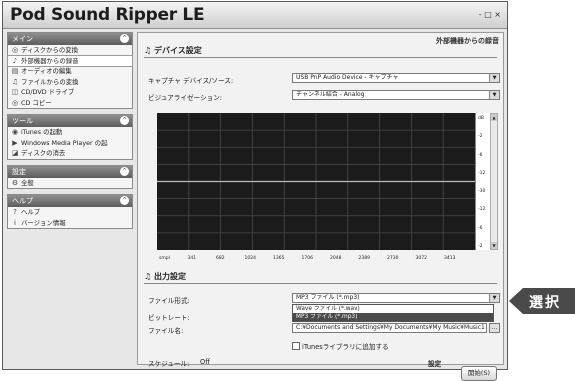  Describe the element at coordinates (396, 78) in the screenshot. I see `capture-device-select: USB PnP Audio Device - キャプチャ ▼` at that location.